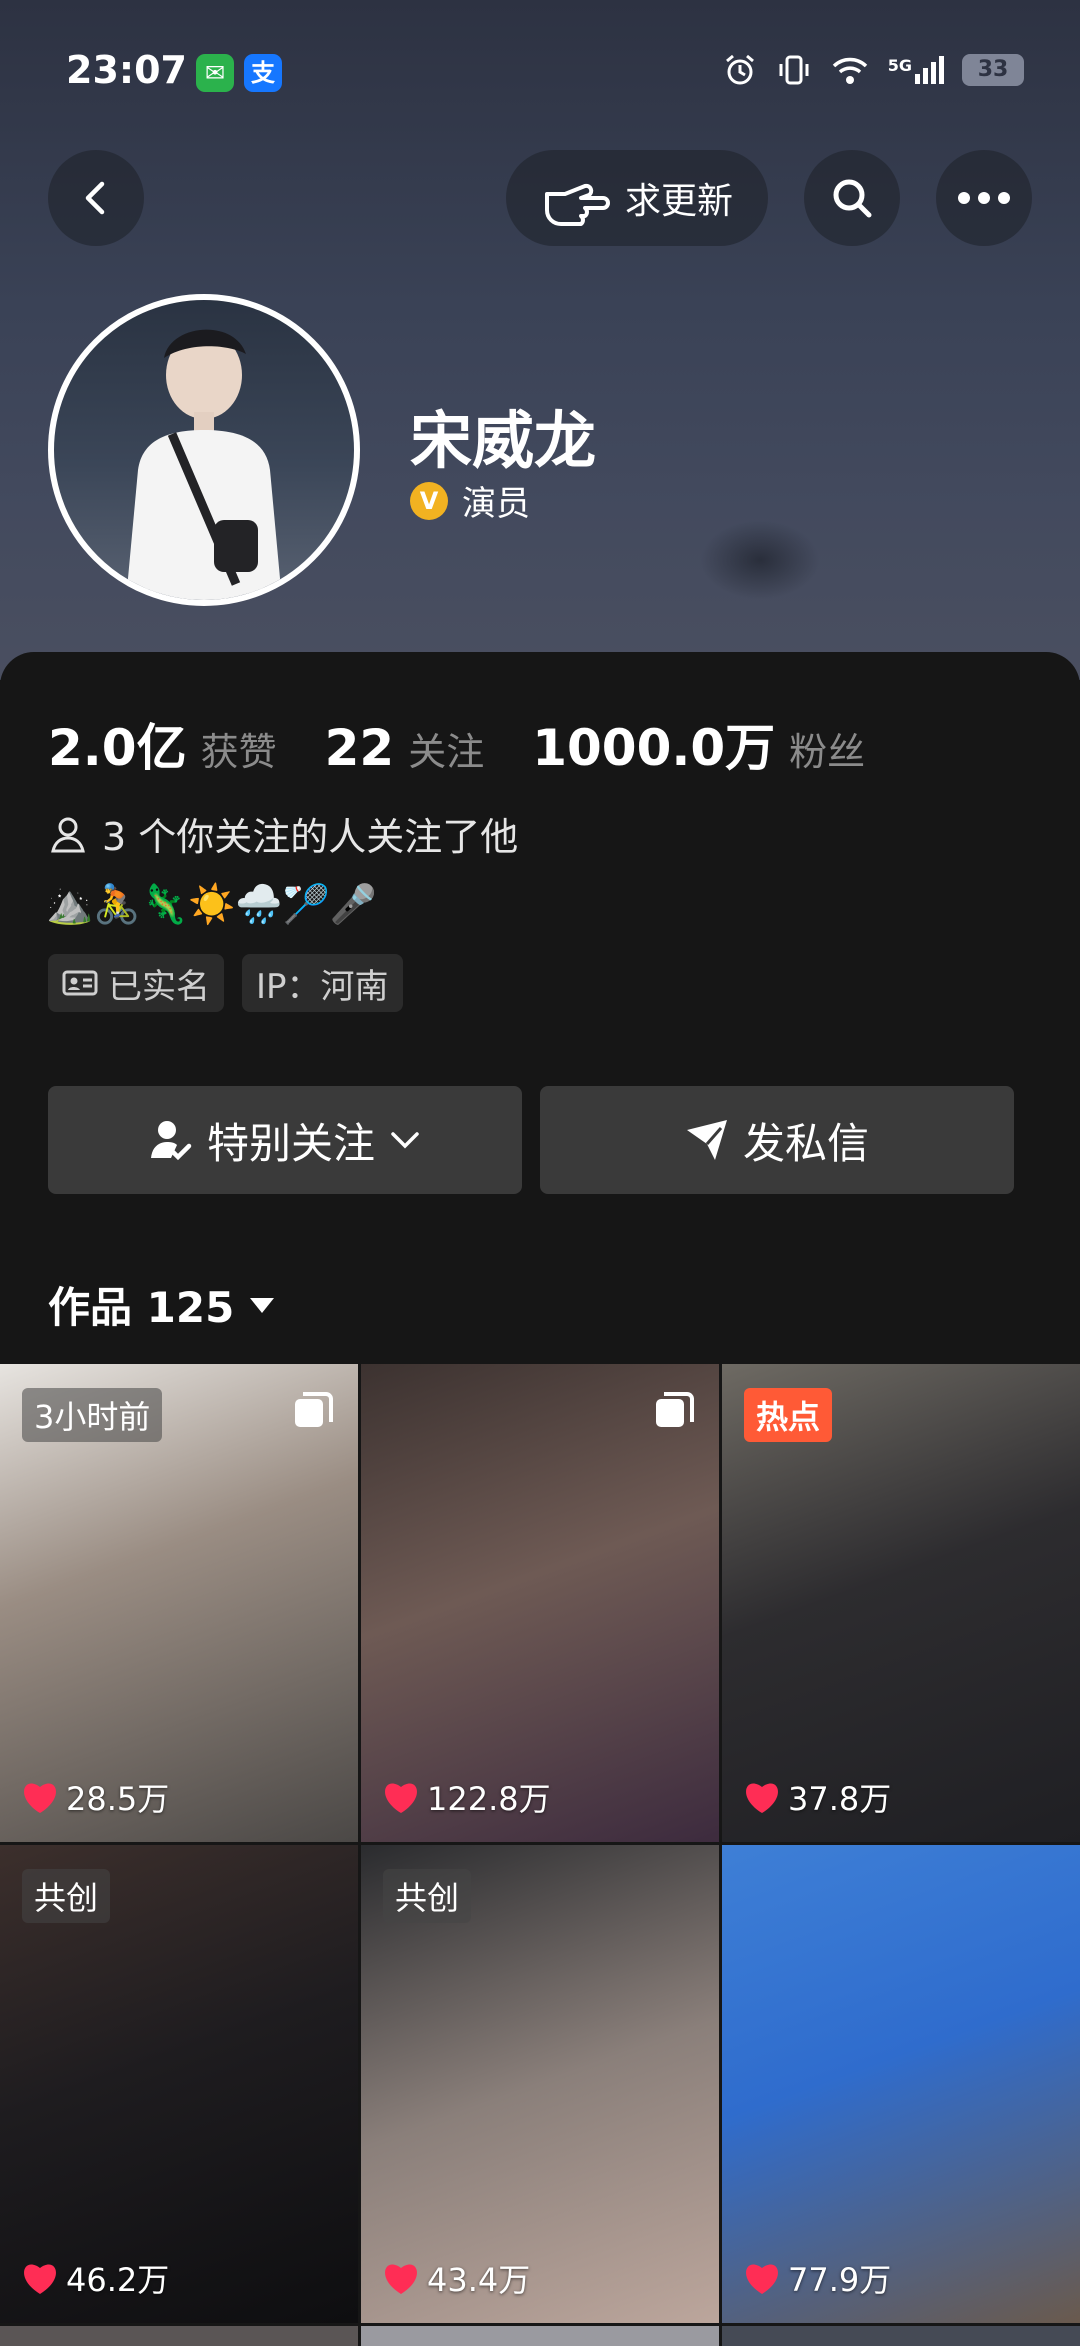  Describe the element at coordinates (849, 70) in the screenshot. I see `wifi-icon` at that location.